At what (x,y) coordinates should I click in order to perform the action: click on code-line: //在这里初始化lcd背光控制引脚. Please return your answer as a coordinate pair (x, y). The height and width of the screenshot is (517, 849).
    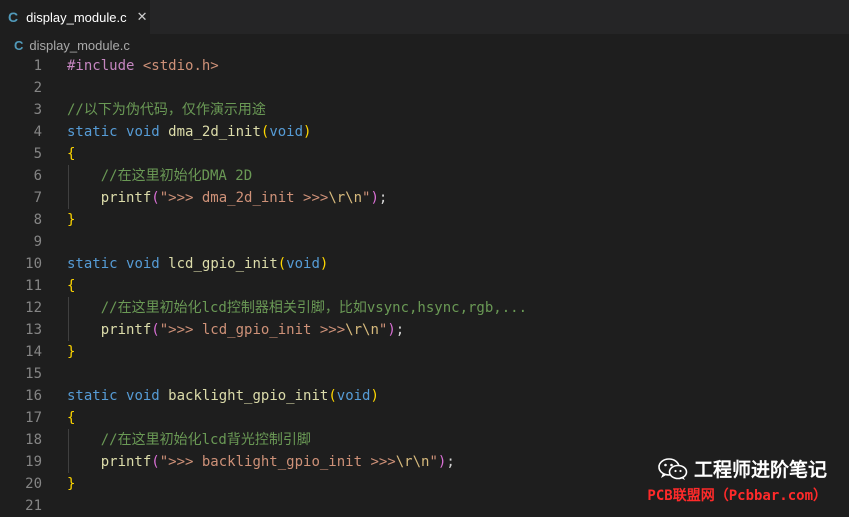
    Looking at the image, I should click on (189, 440).